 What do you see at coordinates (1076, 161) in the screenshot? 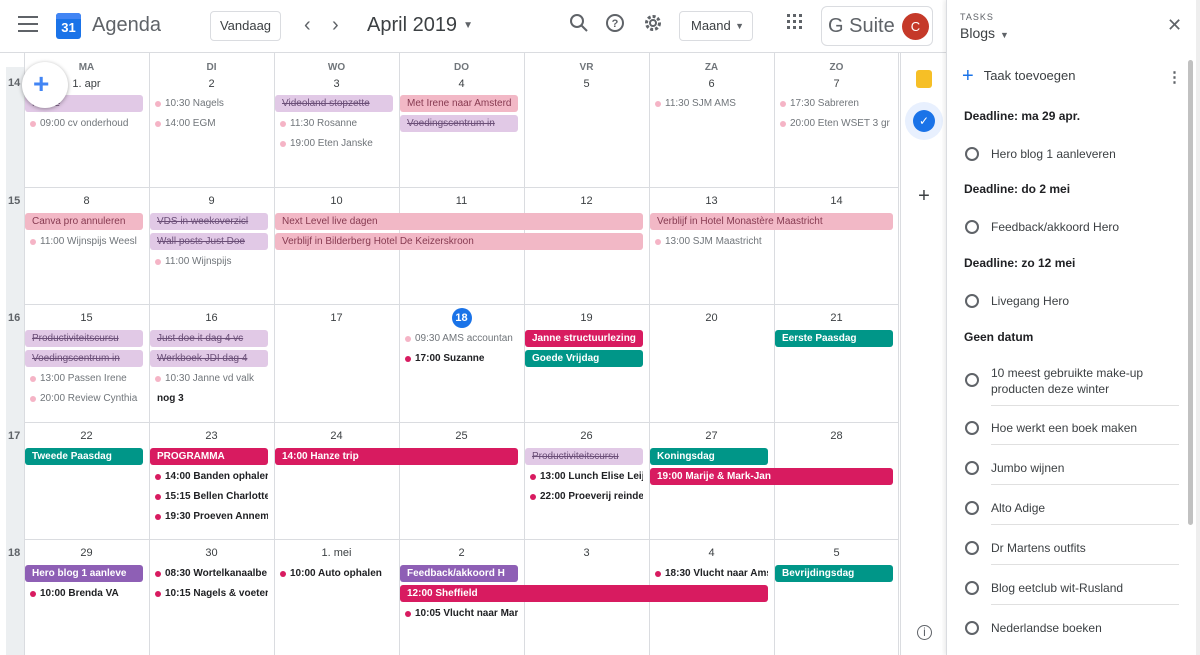
I see `task-item: Hero blog 1 aanleveren` at bounding box center [1076, 161].